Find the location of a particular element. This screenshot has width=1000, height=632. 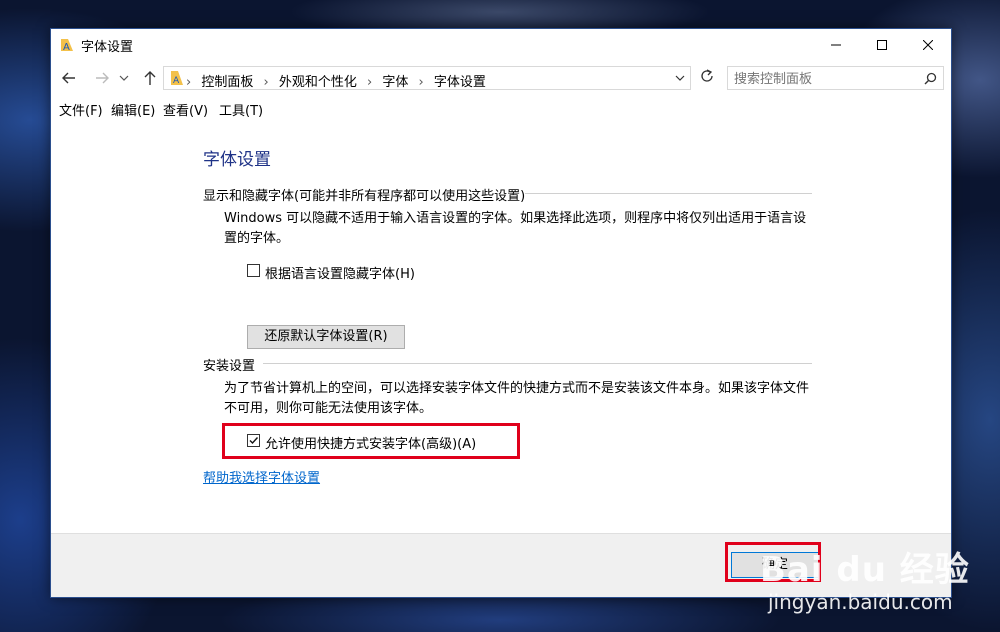

arrow-right-icon is located at coordinates (102, 78).